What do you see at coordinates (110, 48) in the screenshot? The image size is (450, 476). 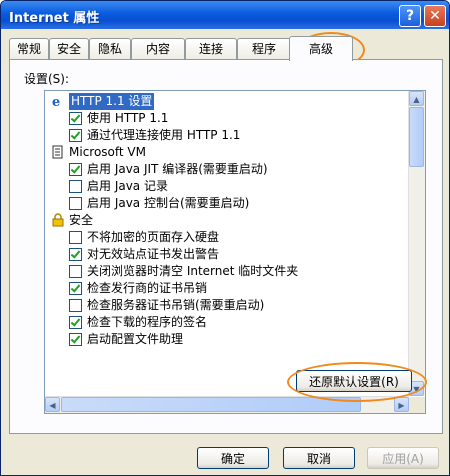 I see `tab-privacy: 隐私` at bounding box center [110, 48].